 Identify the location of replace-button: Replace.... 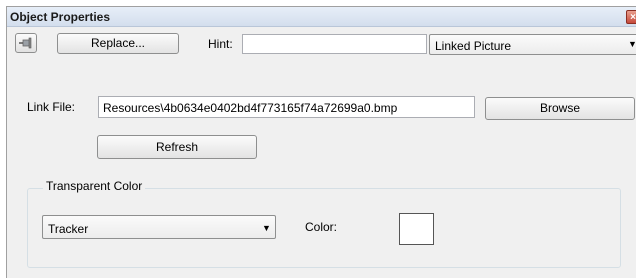
(118, 43).